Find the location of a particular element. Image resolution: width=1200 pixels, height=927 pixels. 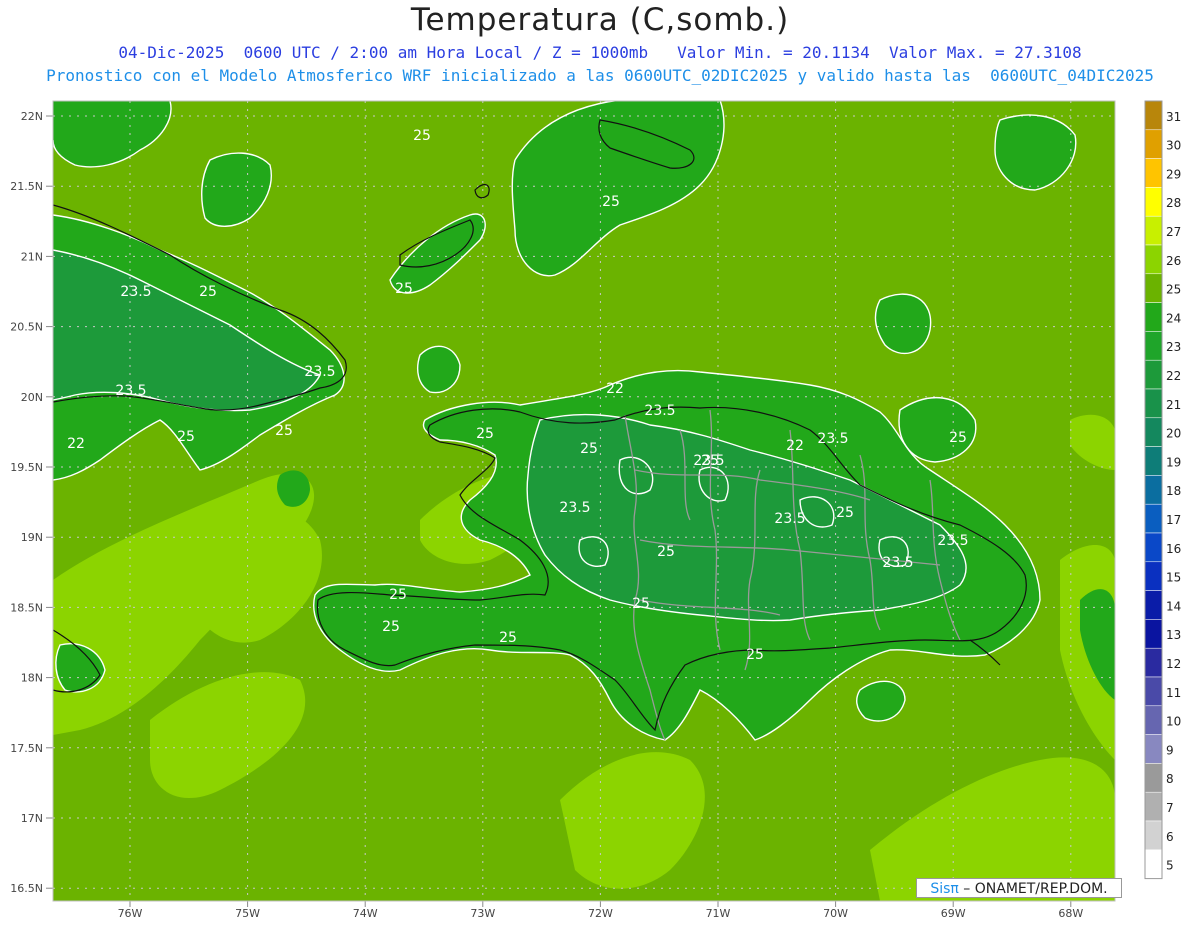

colorbar-label: 27 is located at coordinates (1173, 232).